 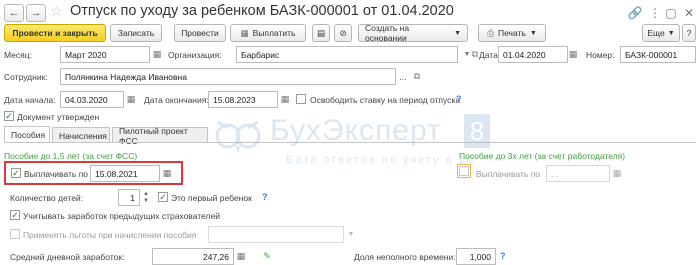 What do you see at coordinates (200, 33) in the screenshot?
I see `post-button: Провести` at bounding box center [200, 33].